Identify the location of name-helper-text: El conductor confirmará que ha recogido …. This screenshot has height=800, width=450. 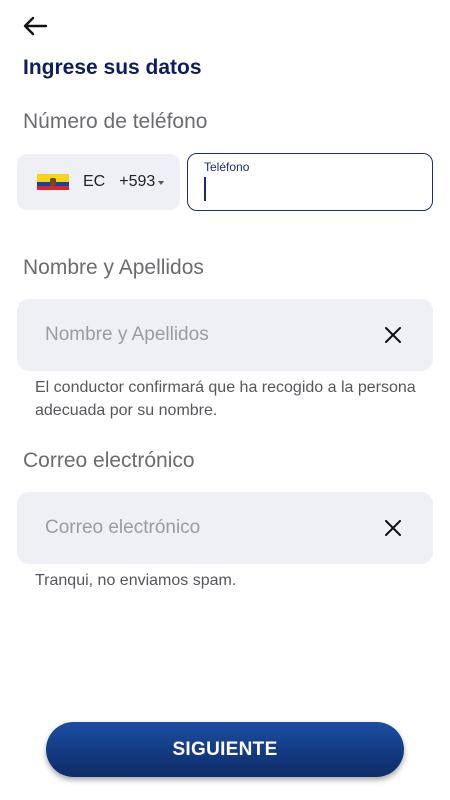
(225, 399).